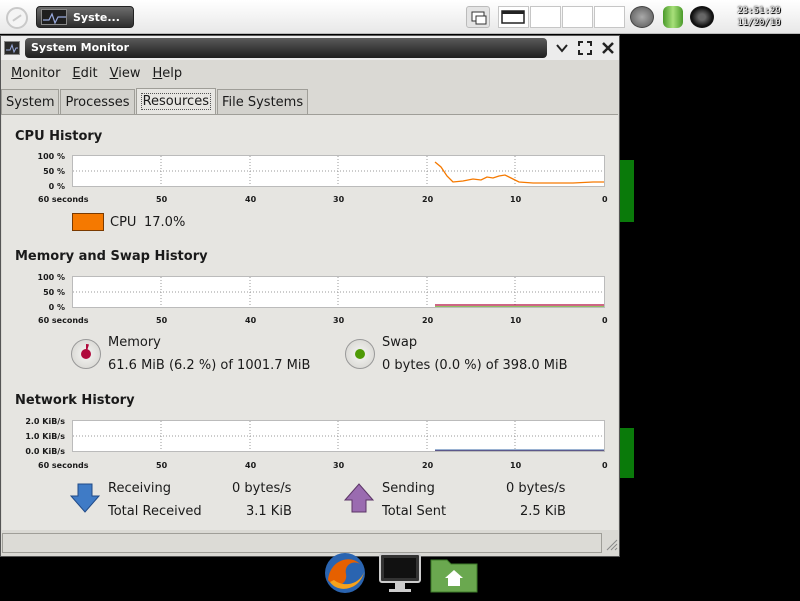 This screenshot has width=800, height=601. Describe the element at coordinates (88, 222) in the screenshot. I see `cpu-color-swatch` at that location.